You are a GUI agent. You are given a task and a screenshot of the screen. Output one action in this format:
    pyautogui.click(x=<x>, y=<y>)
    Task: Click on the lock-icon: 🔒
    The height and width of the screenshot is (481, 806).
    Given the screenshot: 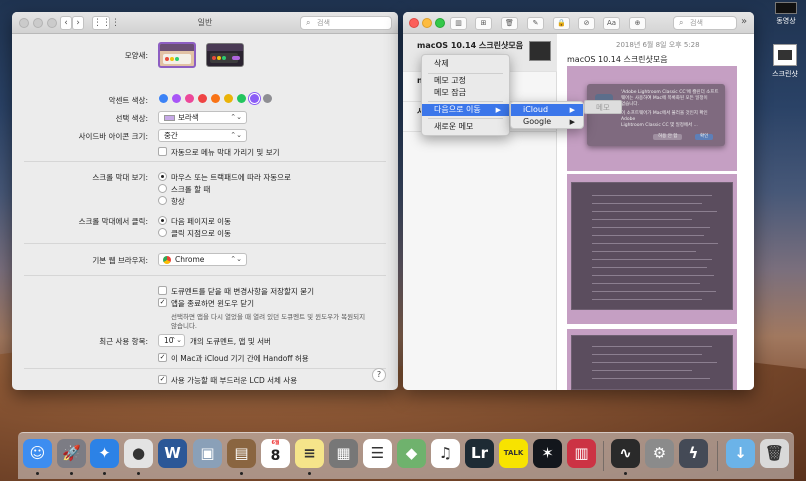 What is the action you would take?
    pyautogui.click(x=561, y=23)
    